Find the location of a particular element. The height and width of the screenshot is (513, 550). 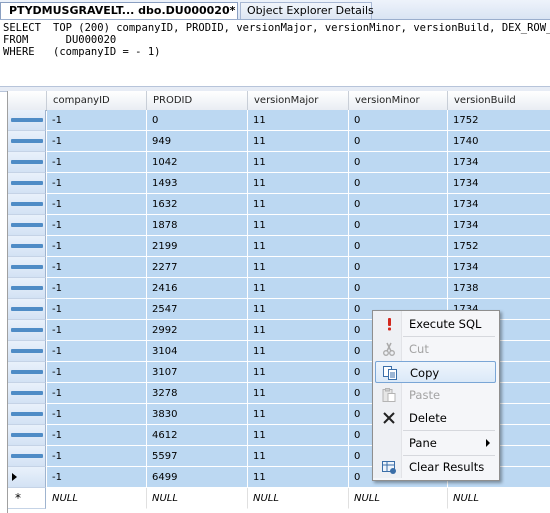

cell-prodid: 0 is located at coordinates (197, 120).